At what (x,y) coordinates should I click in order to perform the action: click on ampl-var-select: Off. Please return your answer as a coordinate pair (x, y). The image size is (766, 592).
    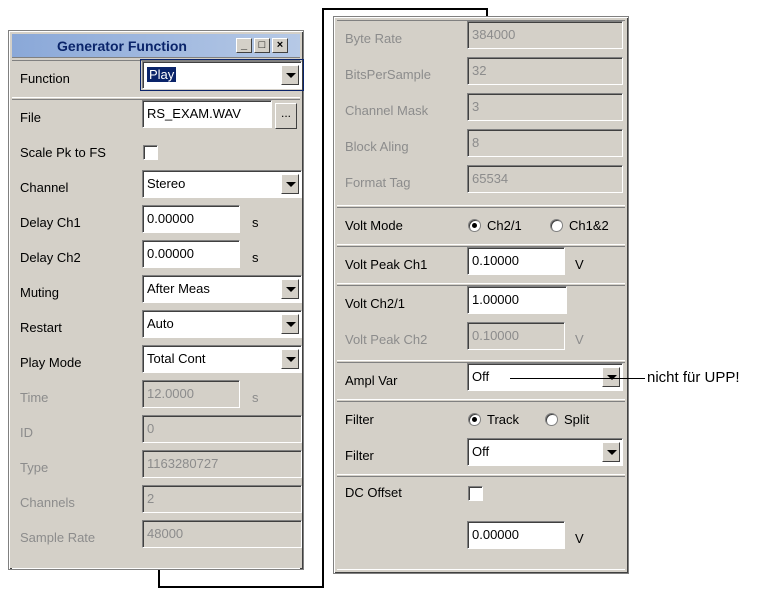
    Looking at the image, I should click on (545, 377).